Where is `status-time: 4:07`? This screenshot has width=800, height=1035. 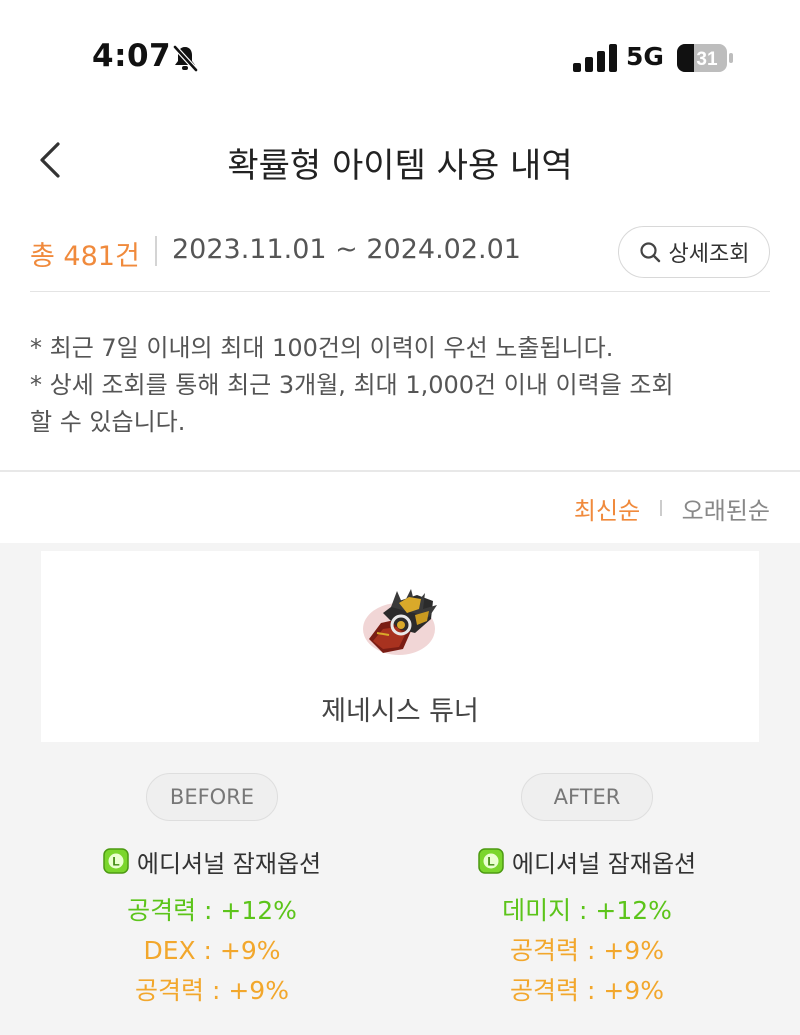 status-time: 4:07 is located at coordinates (132, 56).